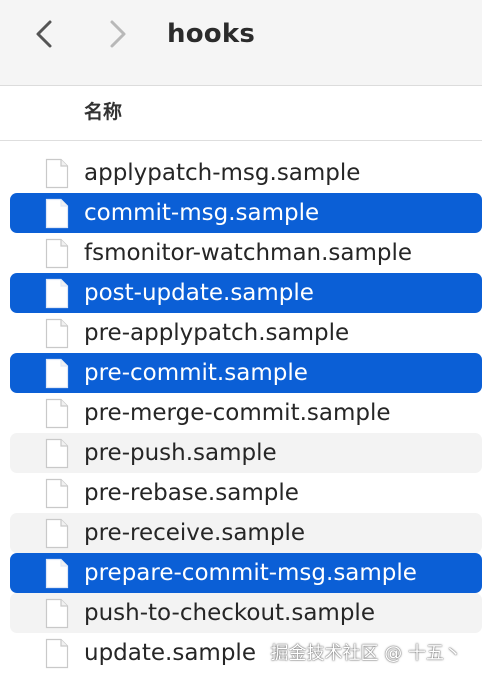  What do you see at coordinates (180, 453) in the screenshot?
I see `file-name: pre-push.sample` at bounding box center [180, 453].